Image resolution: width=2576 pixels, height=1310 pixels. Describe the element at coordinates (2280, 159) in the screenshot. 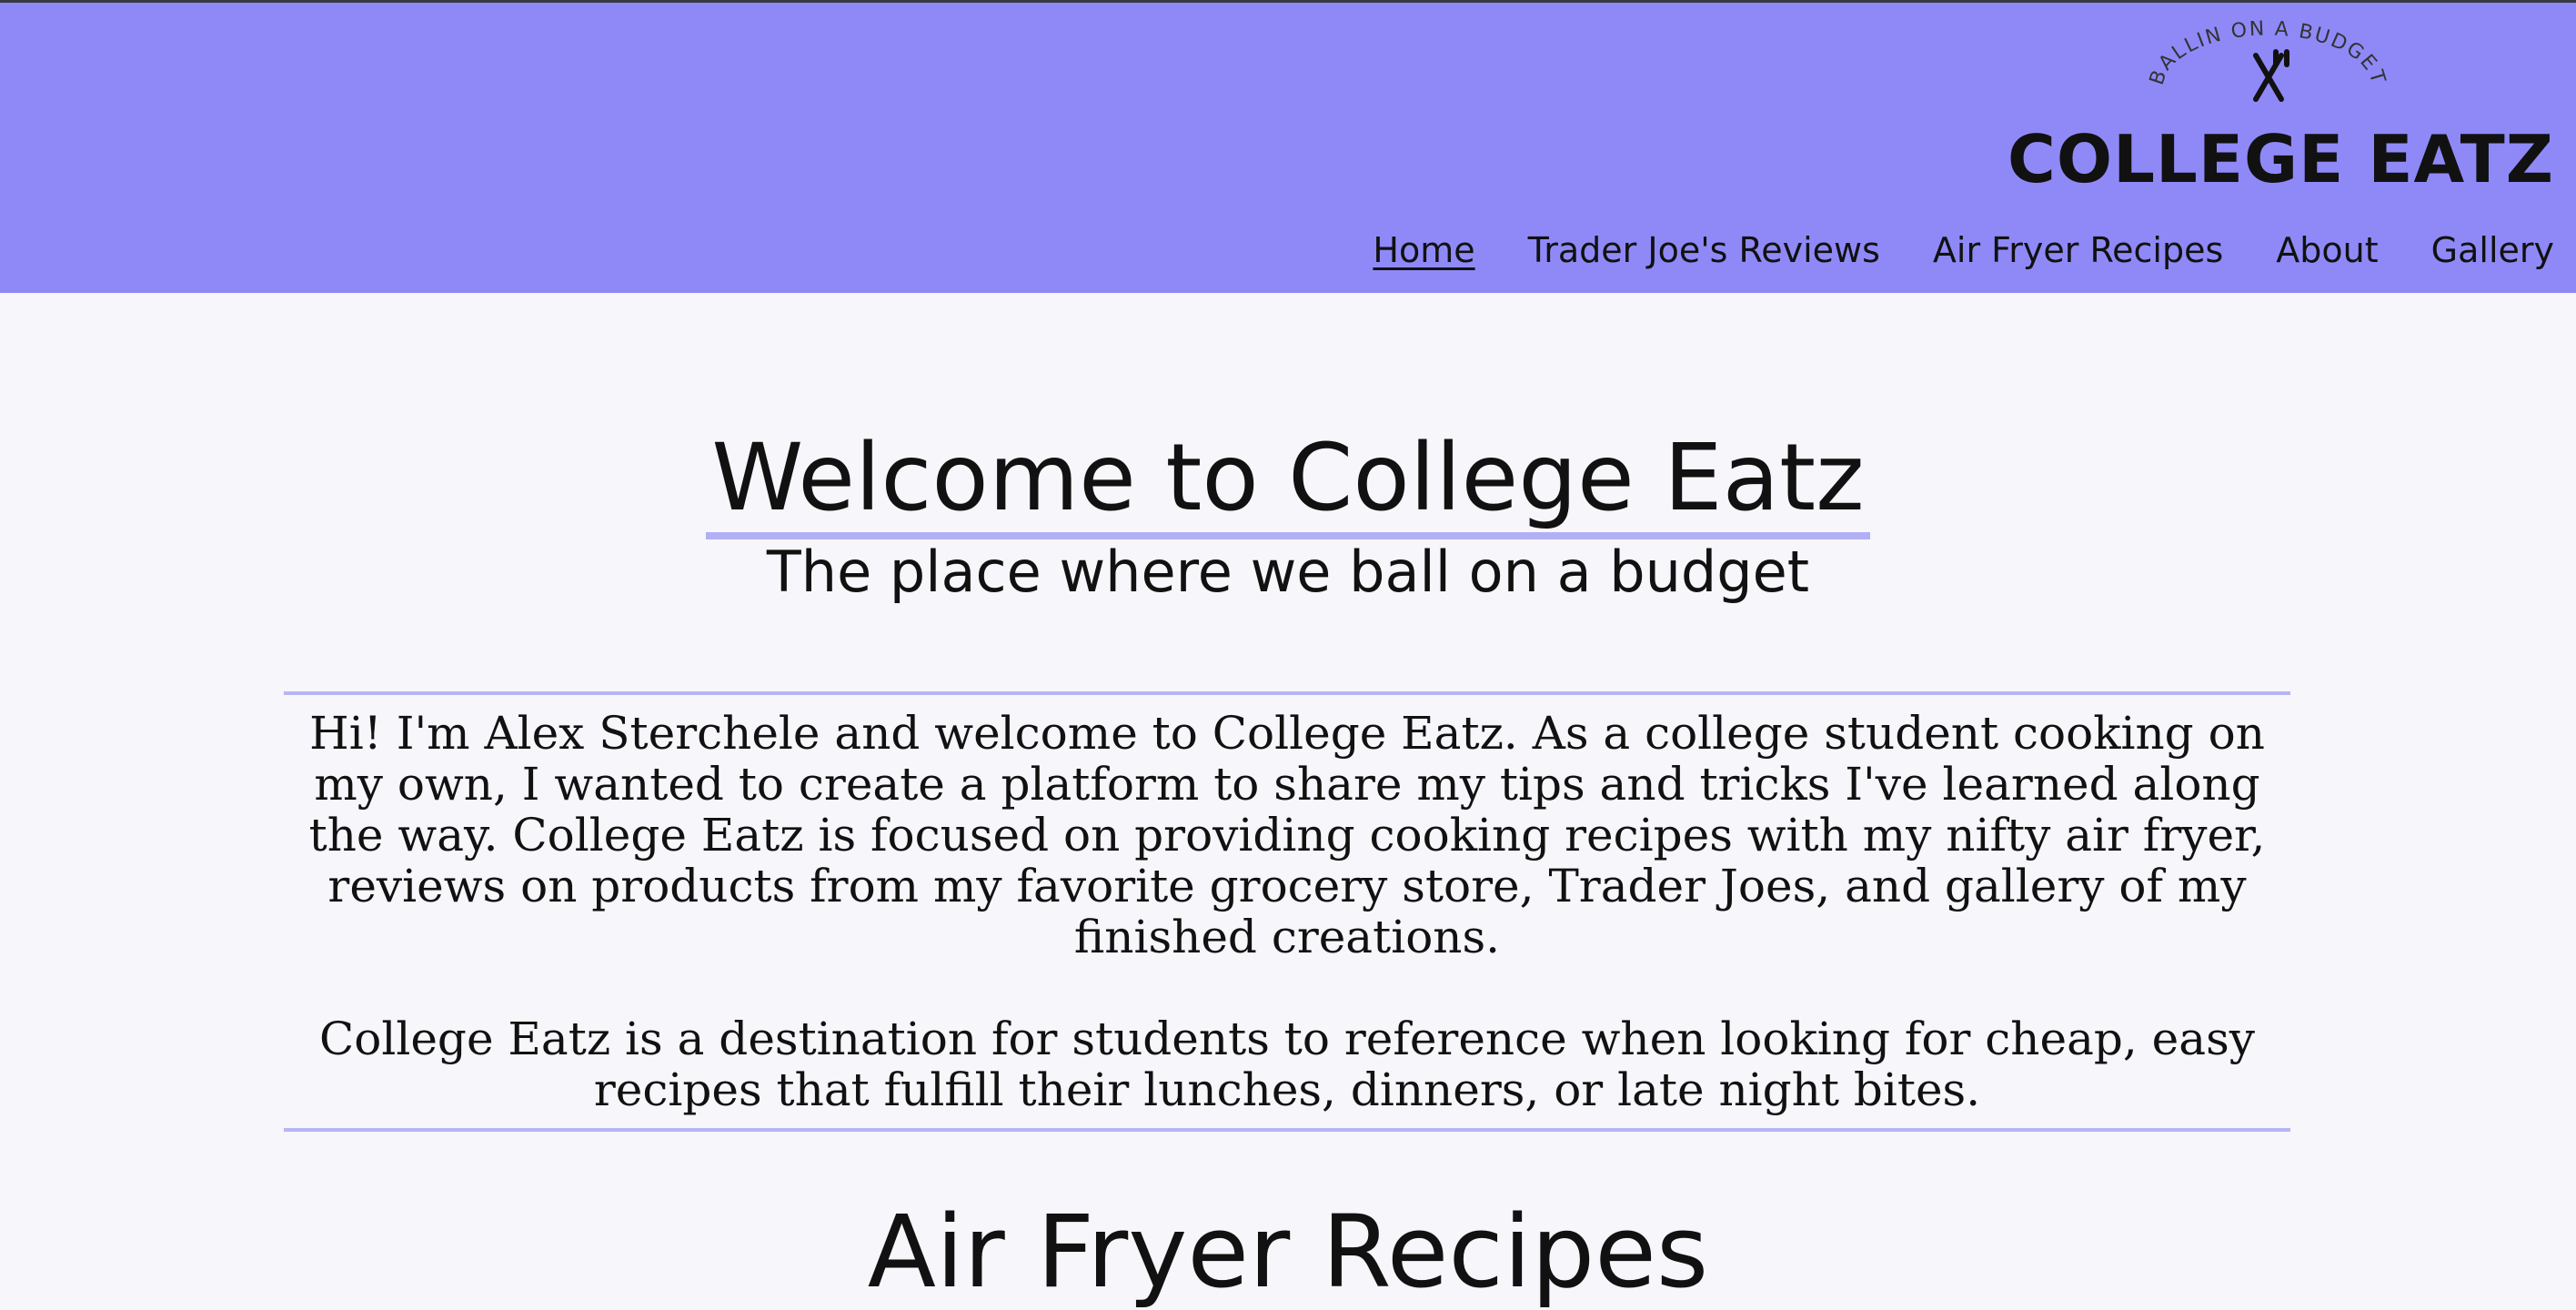

I see `logo-title: COLLEGE EATZ` at that location.